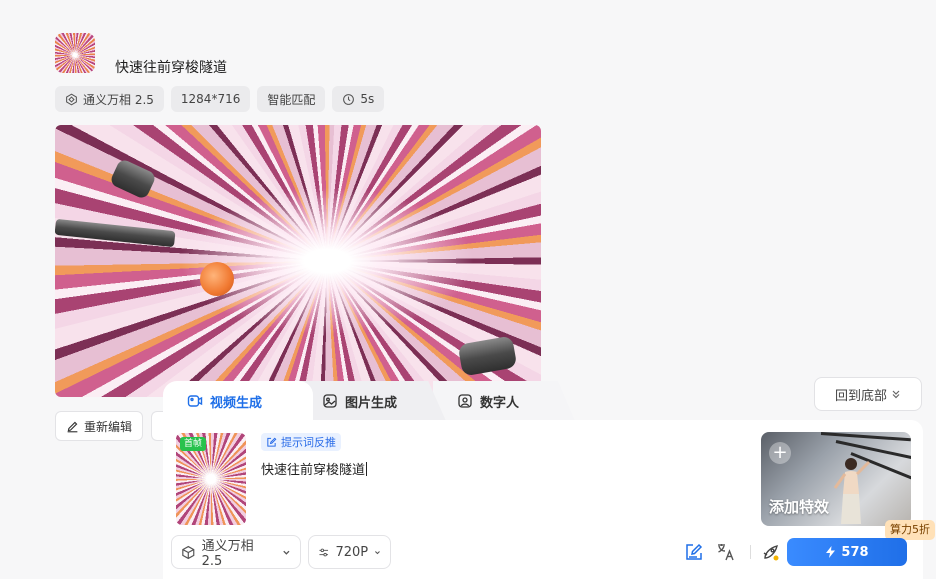  I want to click on task-meta-tags: 通义万相 2.5 1284*716 智能匹配 5s, so click(220, 99).